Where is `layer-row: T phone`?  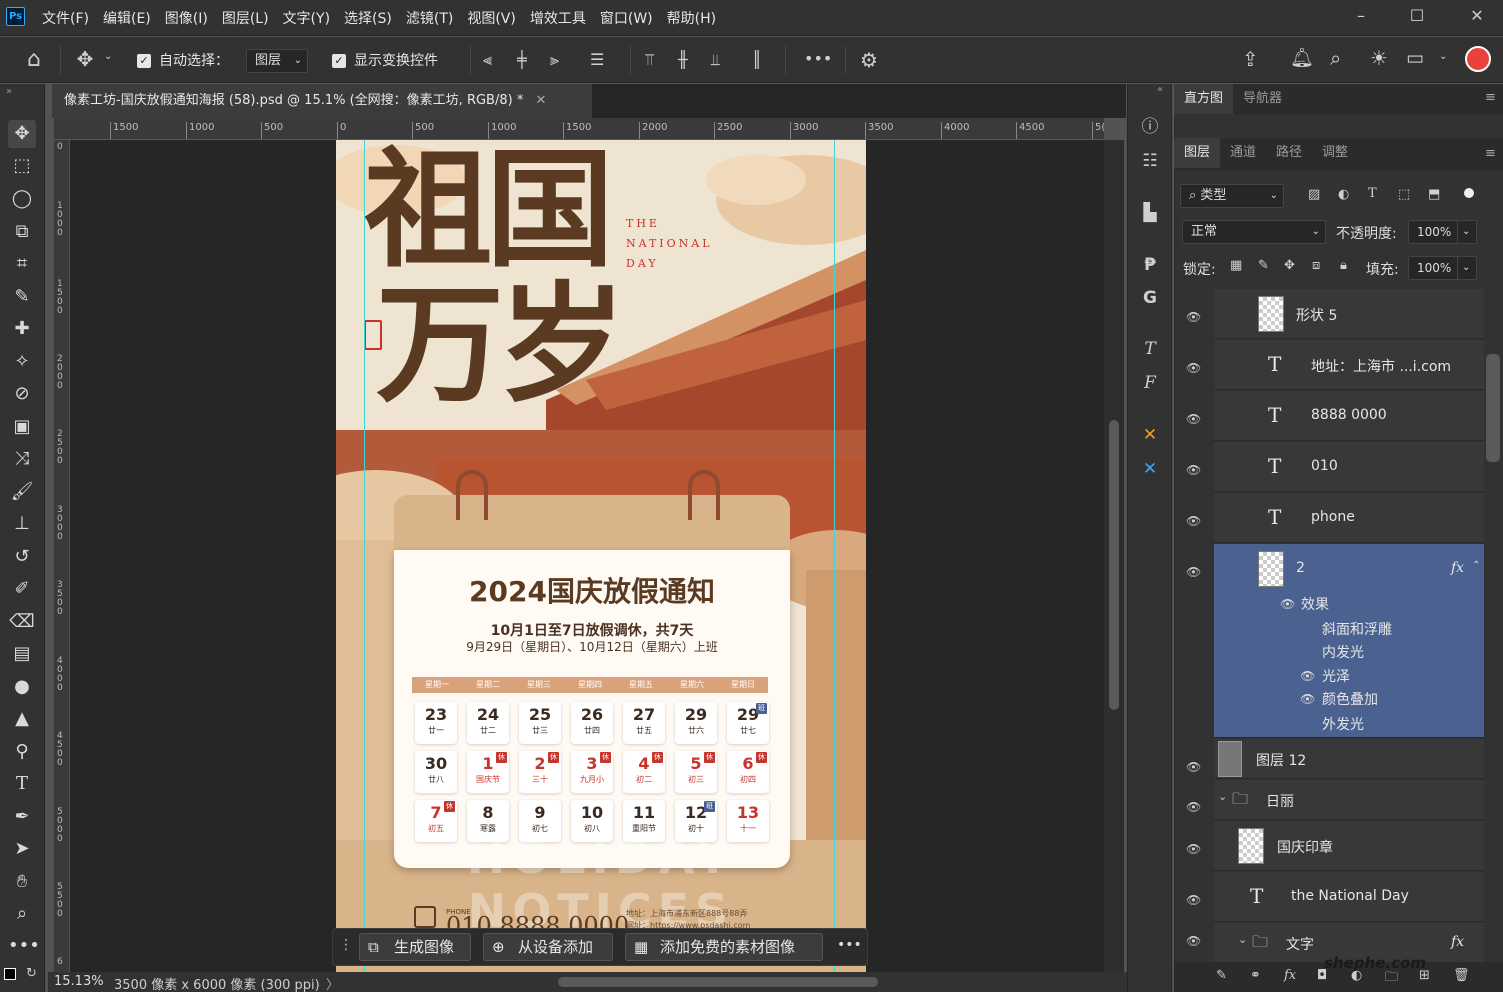 layer-row: T phone is located at coordinates (1349, 518).